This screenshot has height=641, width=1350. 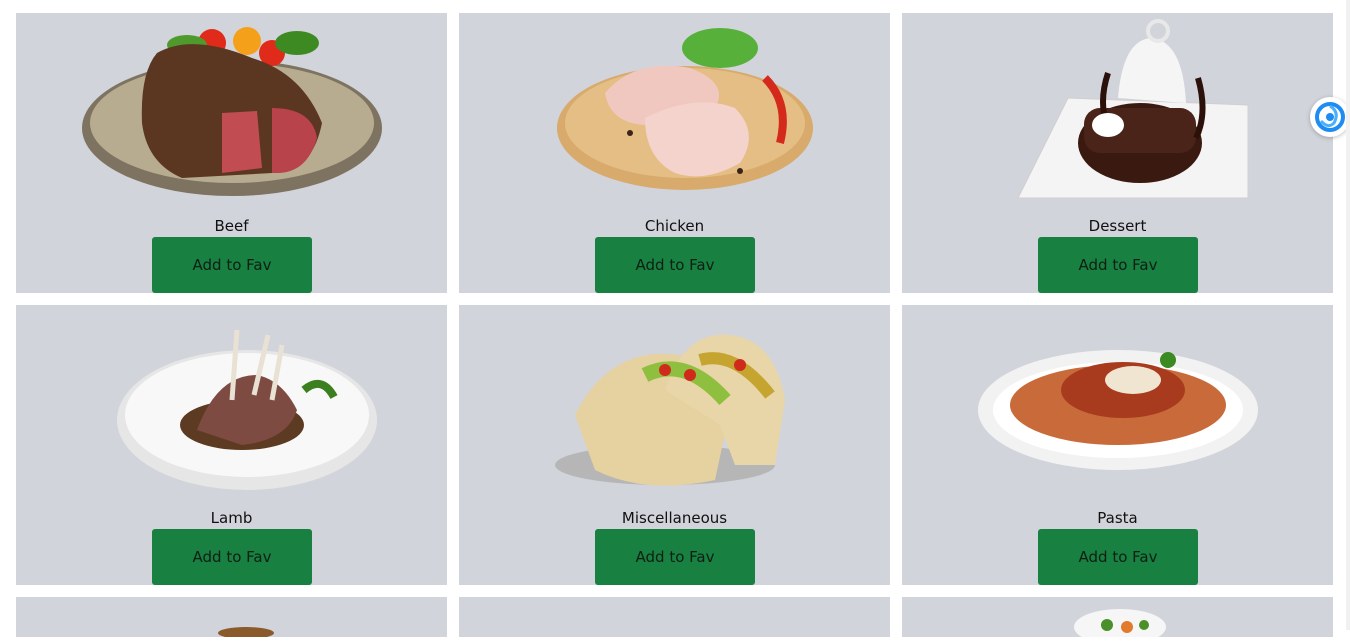 I want to click on swirl-extension-icon, so click(x=1330, y=117).